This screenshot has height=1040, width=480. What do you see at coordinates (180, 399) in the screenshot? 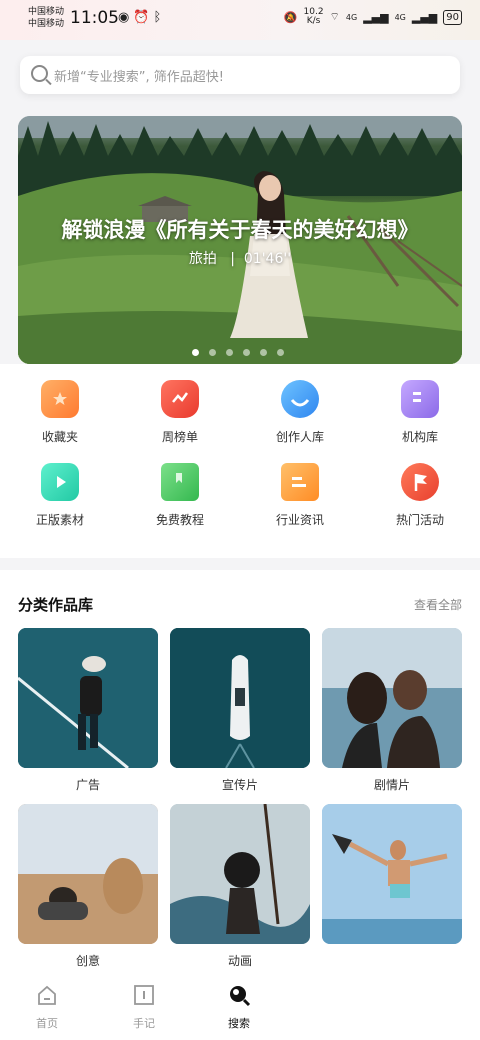
I see `trophy-icon` at bounding box center [180, 399].